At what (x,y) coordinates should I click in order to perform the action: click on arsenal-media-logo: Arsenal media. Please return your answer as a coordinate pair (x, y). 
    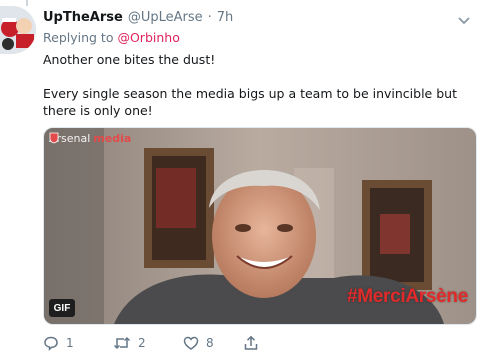
    Looking at the image, I should click on (90, 138).